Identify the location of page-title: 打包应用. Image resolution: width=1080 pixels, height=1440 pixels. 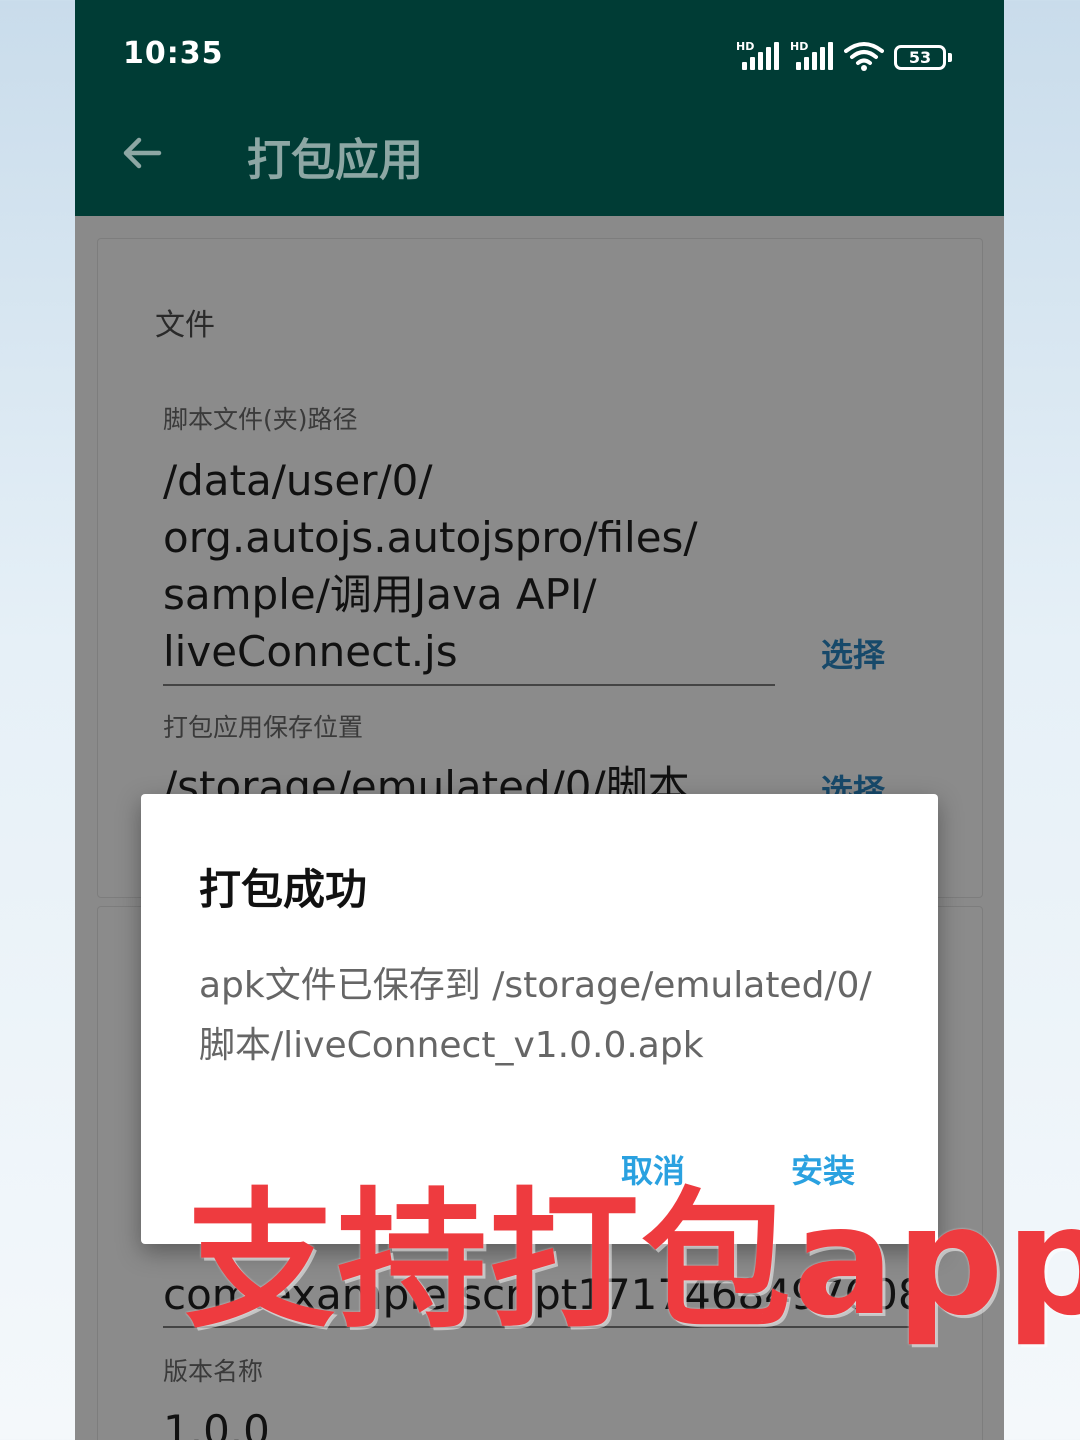
(335, 160).